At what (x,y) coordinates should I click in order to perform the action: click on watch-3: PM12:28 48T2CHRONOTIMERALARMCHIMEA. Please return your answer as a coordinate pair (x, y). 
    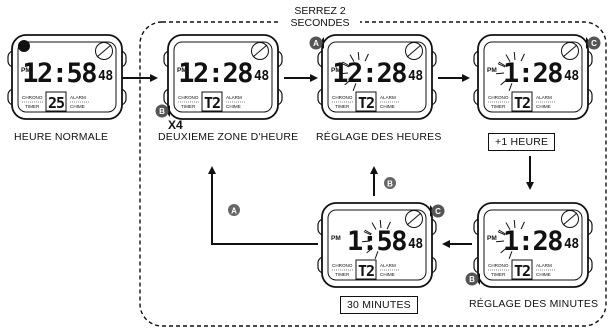
    Looking at the image, I should click on (373, 77).